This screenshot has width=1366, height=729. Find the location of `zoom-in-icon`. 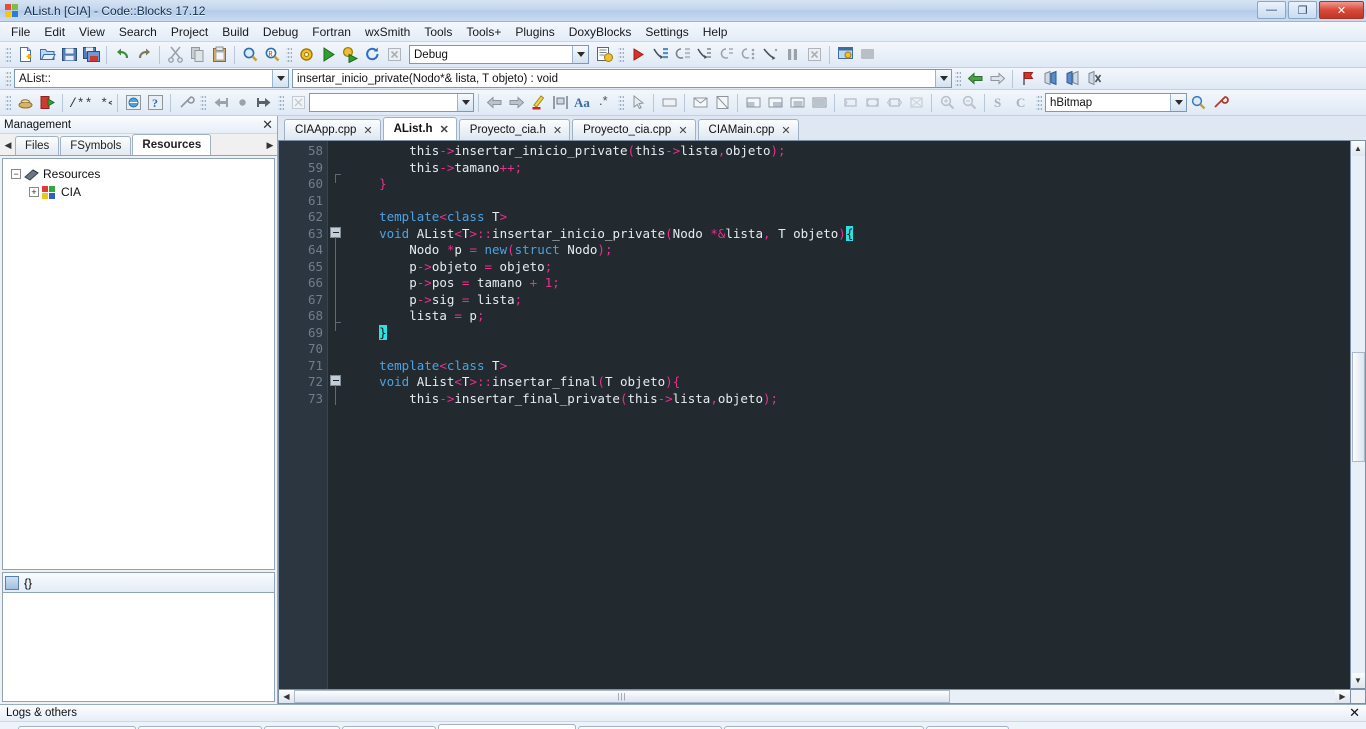

zoom-in-icon is located at coordinates (947, 103).